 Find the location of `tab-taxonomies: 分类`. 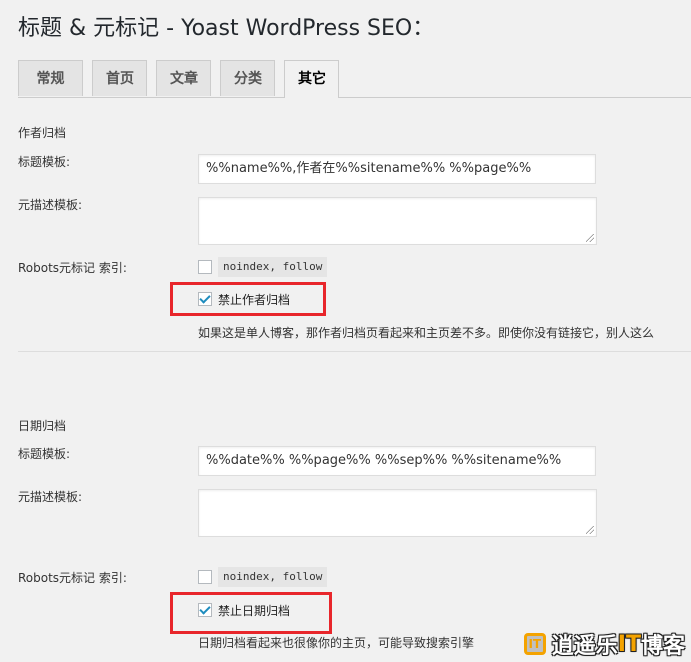

tab-taxonomies: 分类 is located at coordinates (247, 78).